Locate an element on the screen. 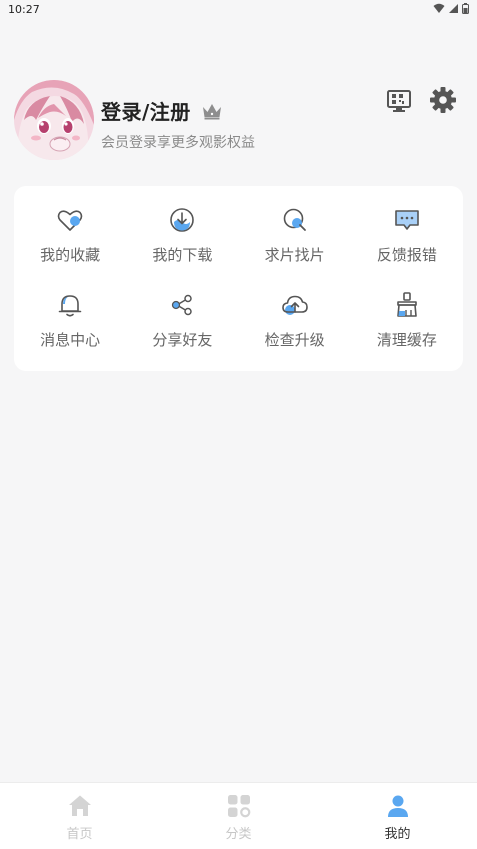 The height and width of the screenshot is (849, 477). heart-icon is located at coordinates (70, 220).